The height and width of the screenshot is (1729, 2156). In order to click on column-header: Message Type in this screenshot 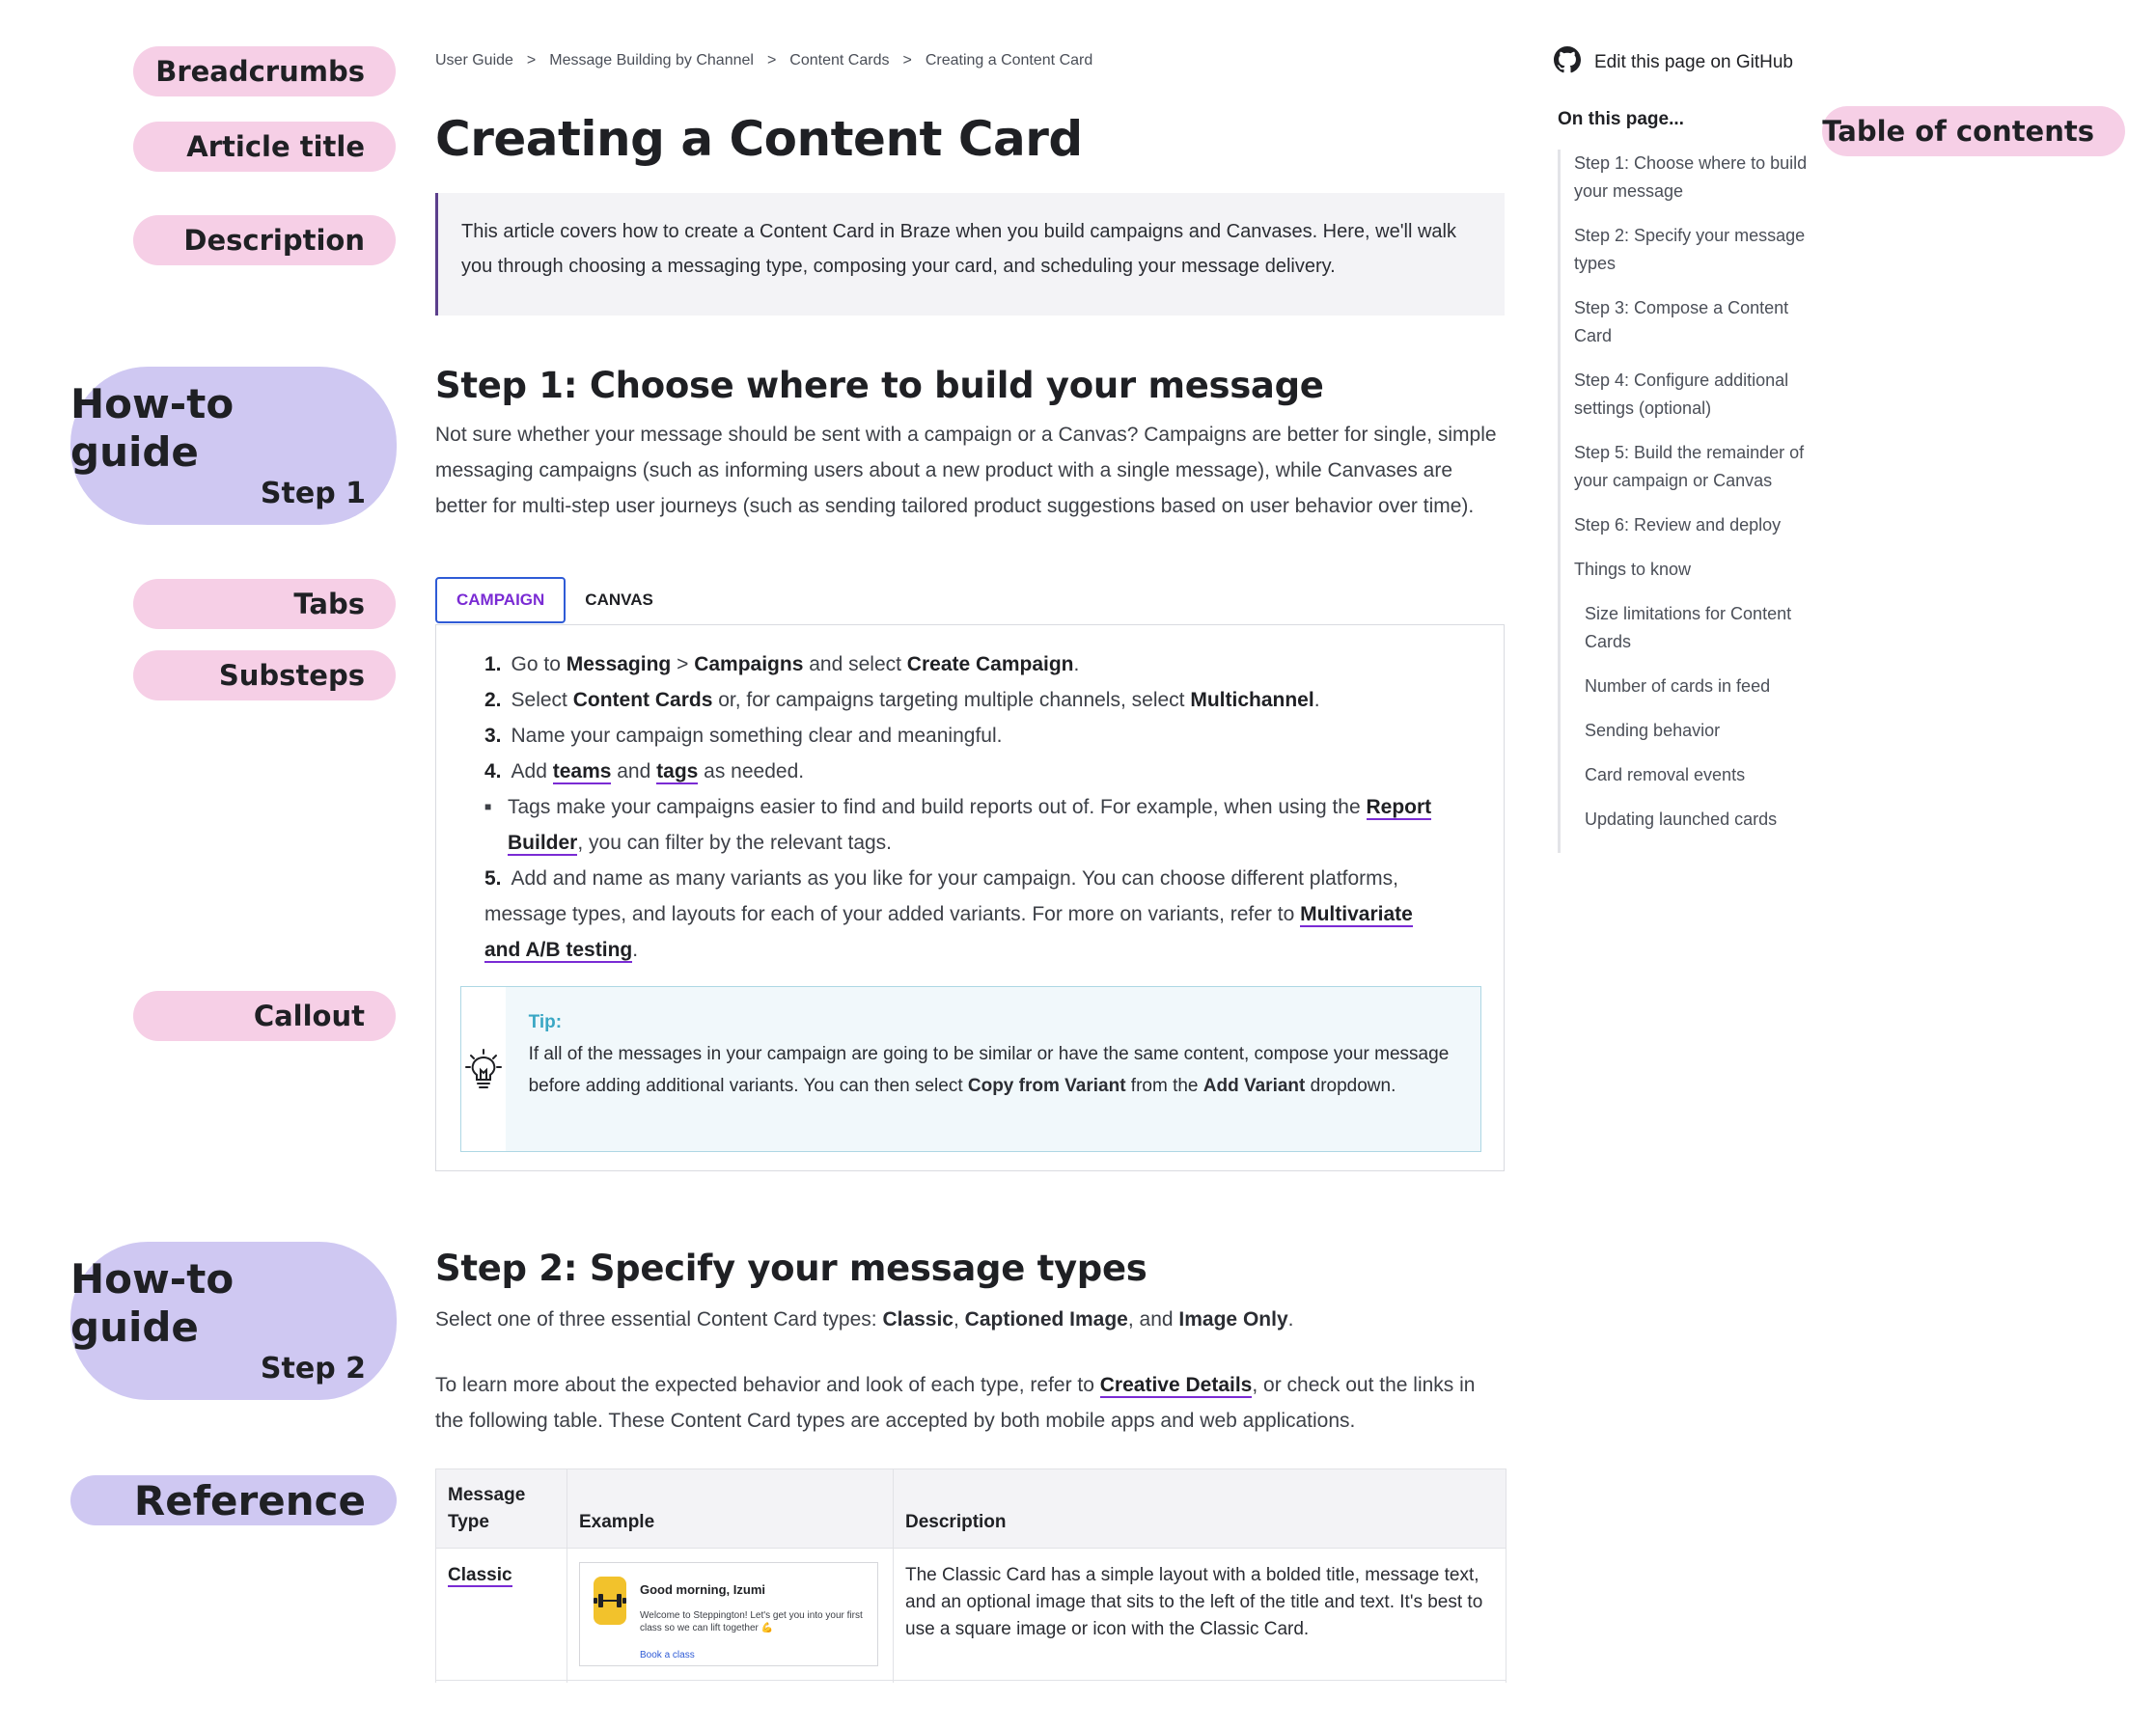, I will do `click(501, 1508)`.